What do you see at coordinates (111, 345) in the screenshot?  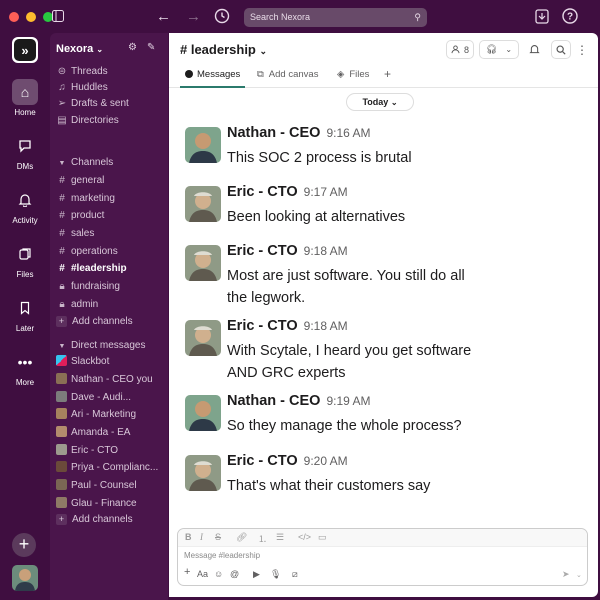 I see `dm-section-header: ▼ Direct messages` at bounding box center [111, 345].